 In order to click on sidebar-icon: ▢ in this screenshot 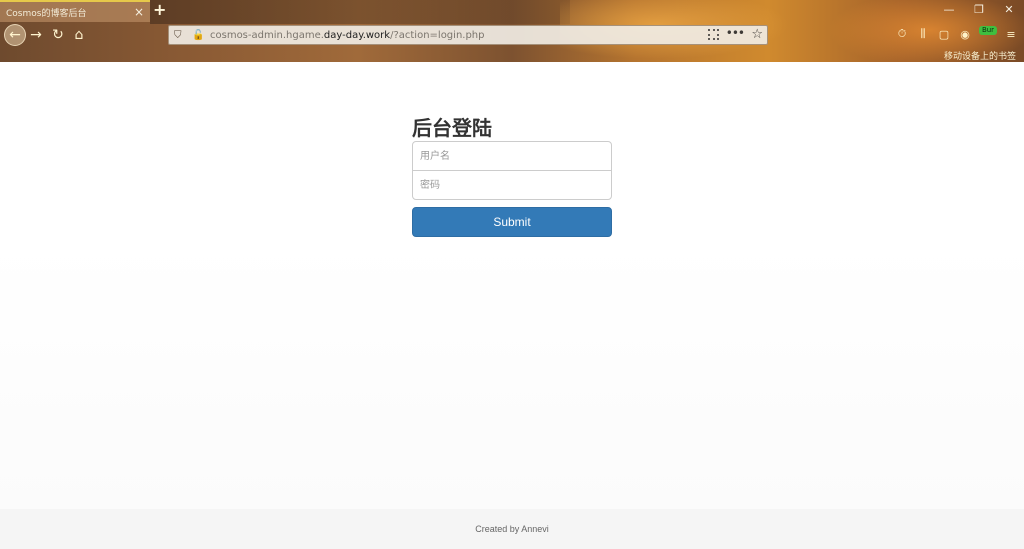, I will do `click(944, 34)`.